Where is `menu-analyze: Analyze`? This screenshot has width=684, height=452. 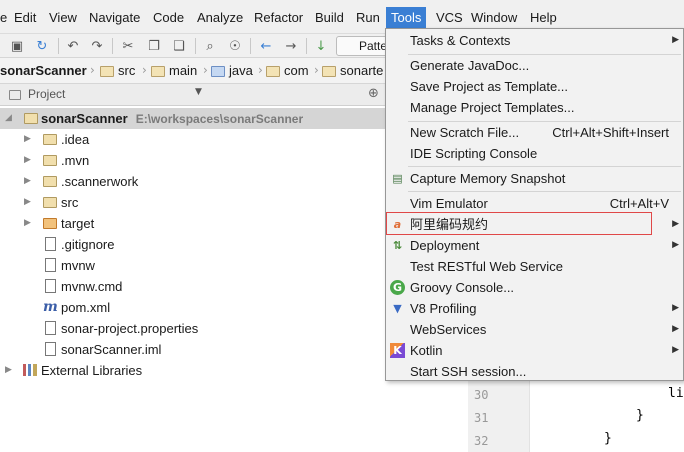 menu-analyze: Analyze is located at coordinates (220, 18).